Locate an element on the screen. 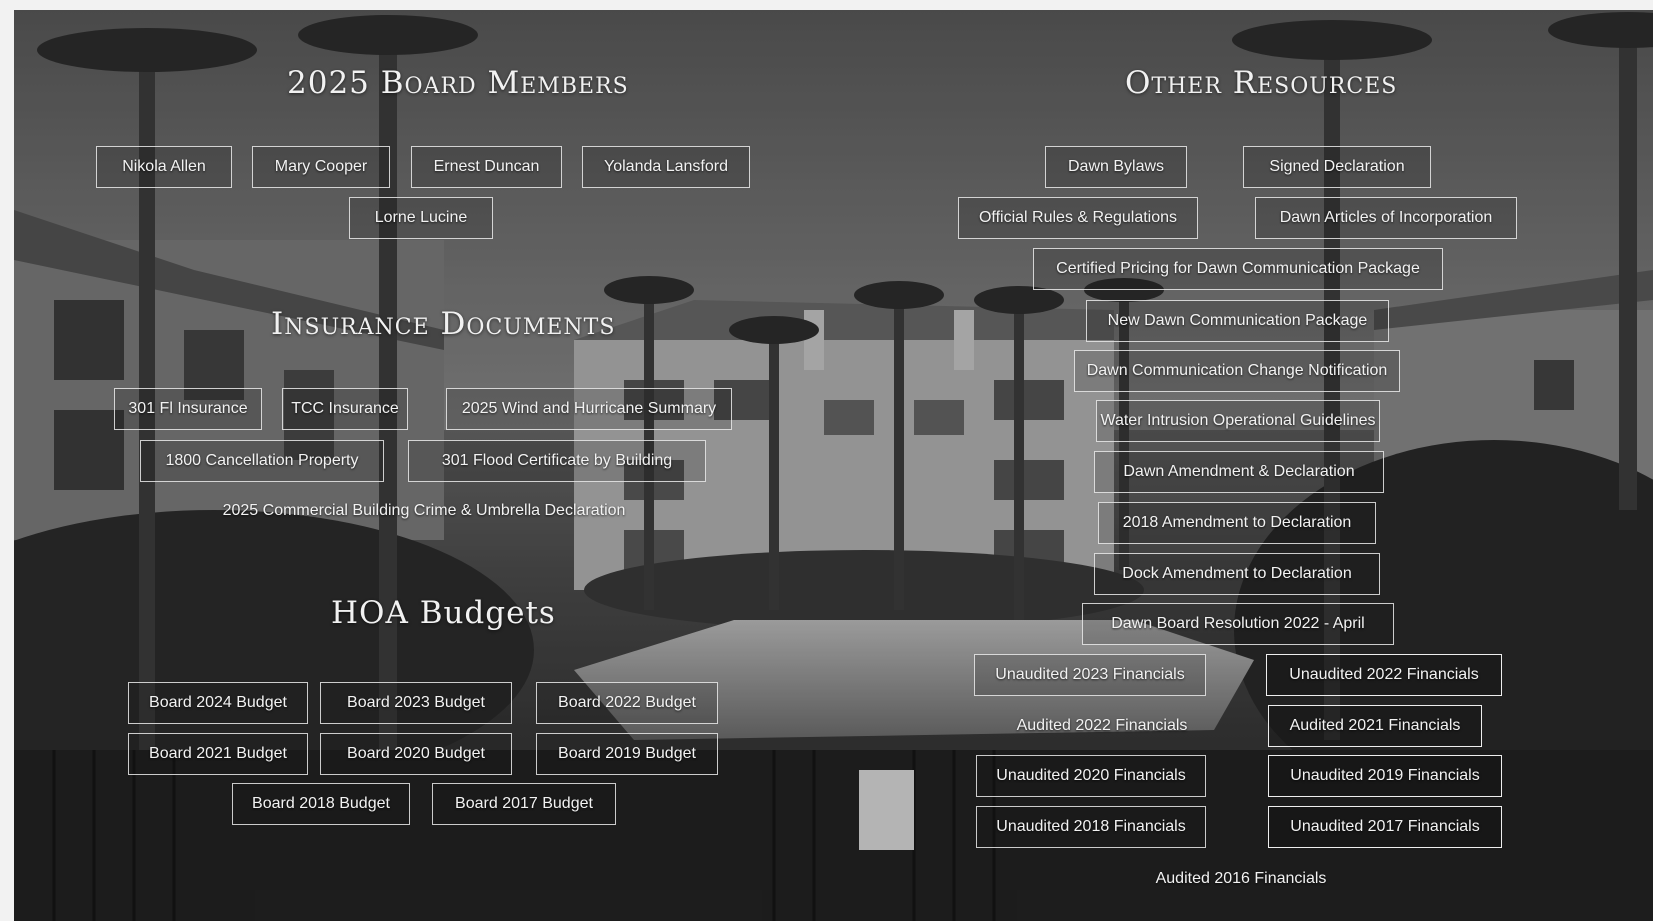 Image resolution: width=1653 pixels, height=921 pixels. insurance-document-button: 301 Fl Insurance is located at coordinates (188, 409).